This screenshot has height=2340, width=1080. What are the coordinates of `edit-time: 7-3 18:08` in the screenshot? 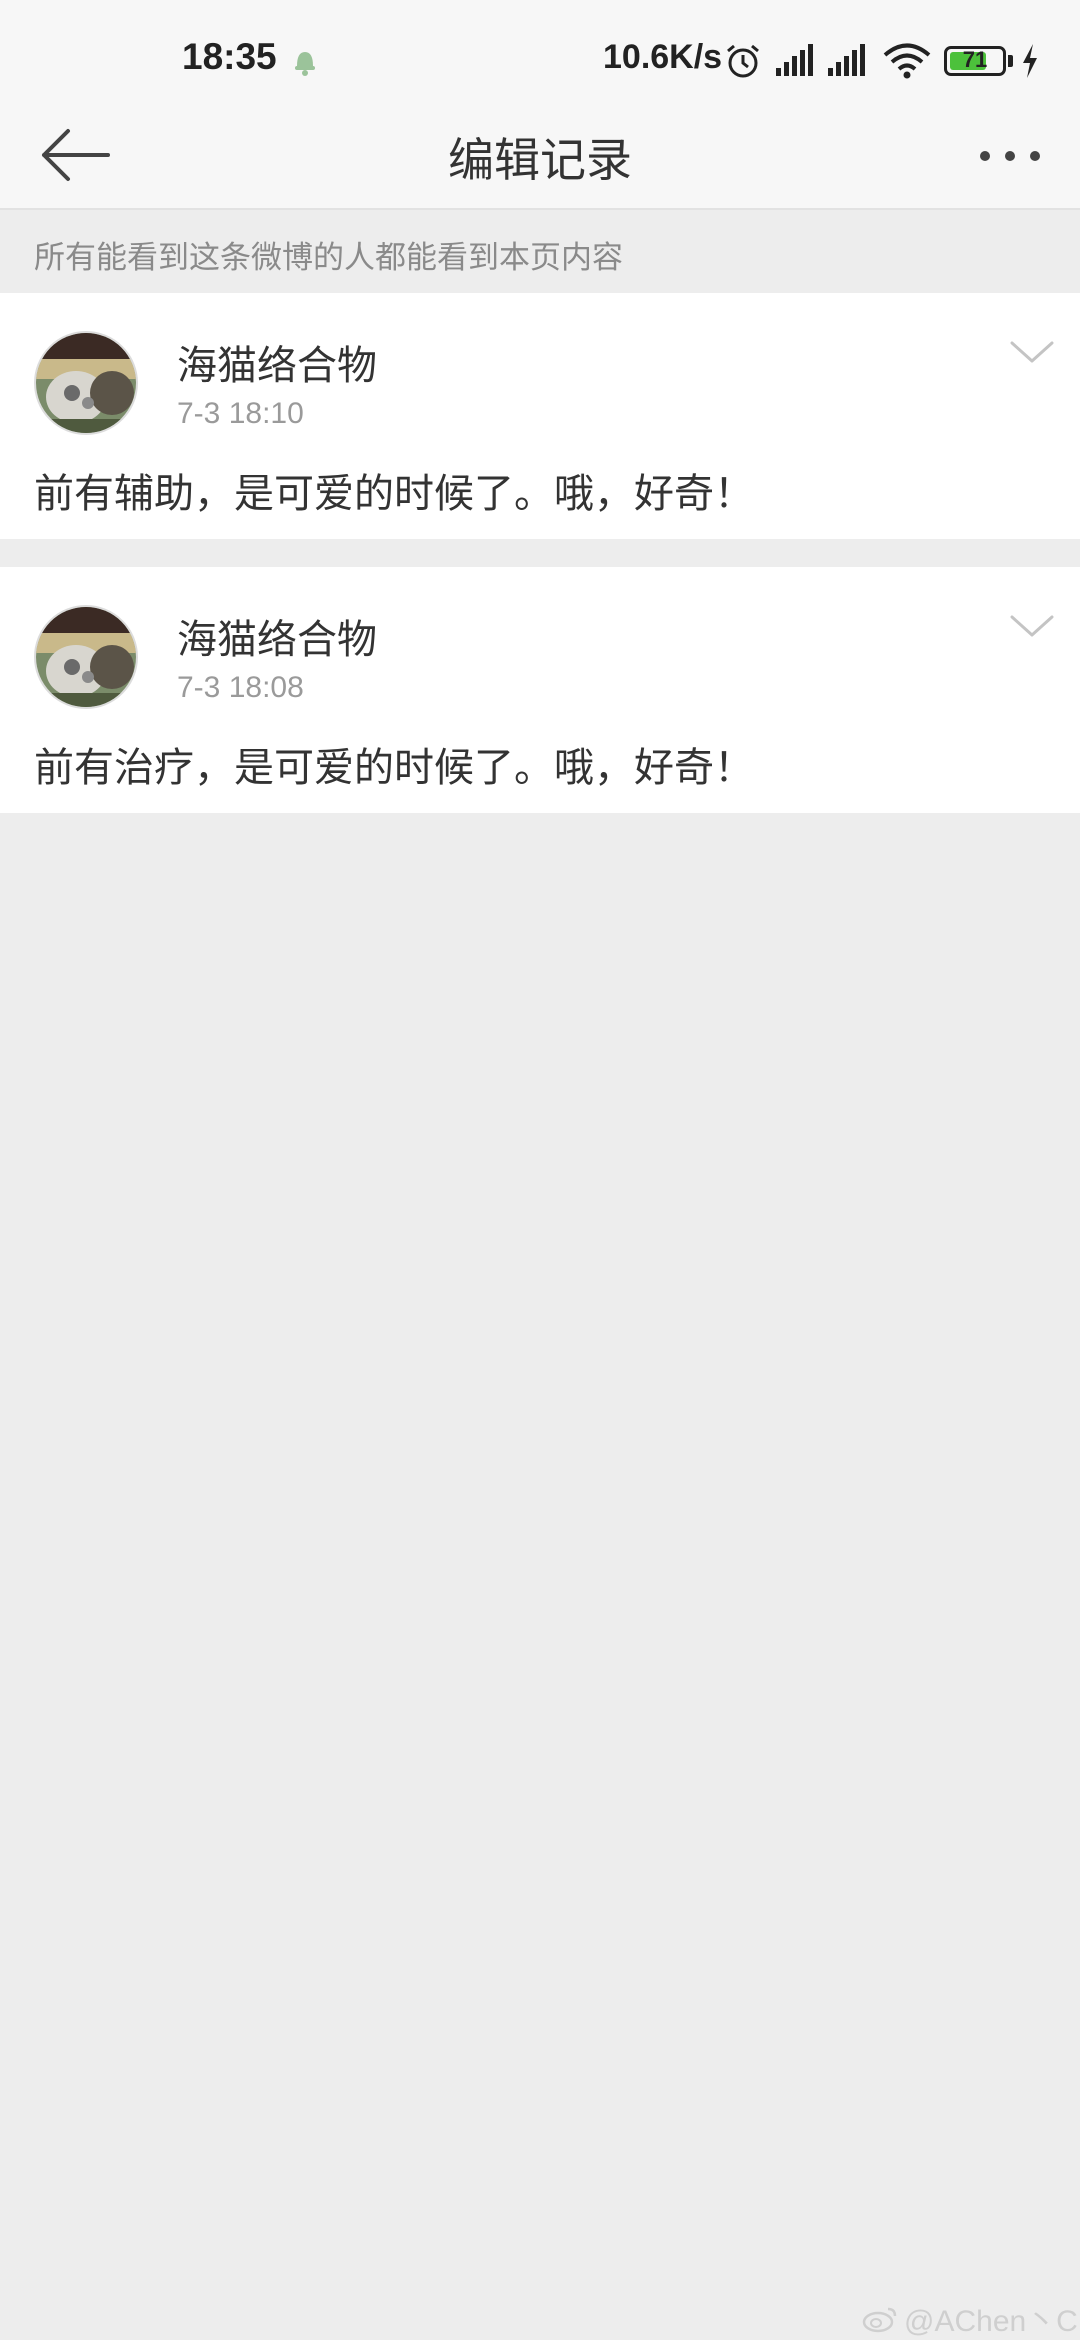 It's located at (240, 687).